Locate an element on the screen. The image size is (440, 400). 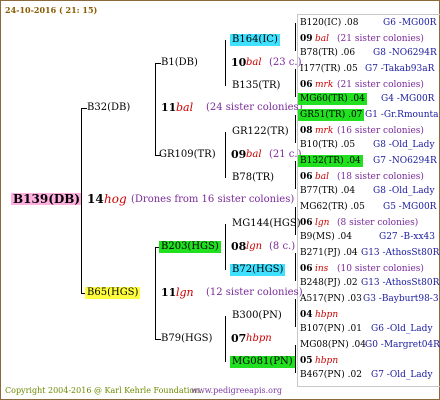
g2-gen-3: 07 is located at coordinates (239, 338).